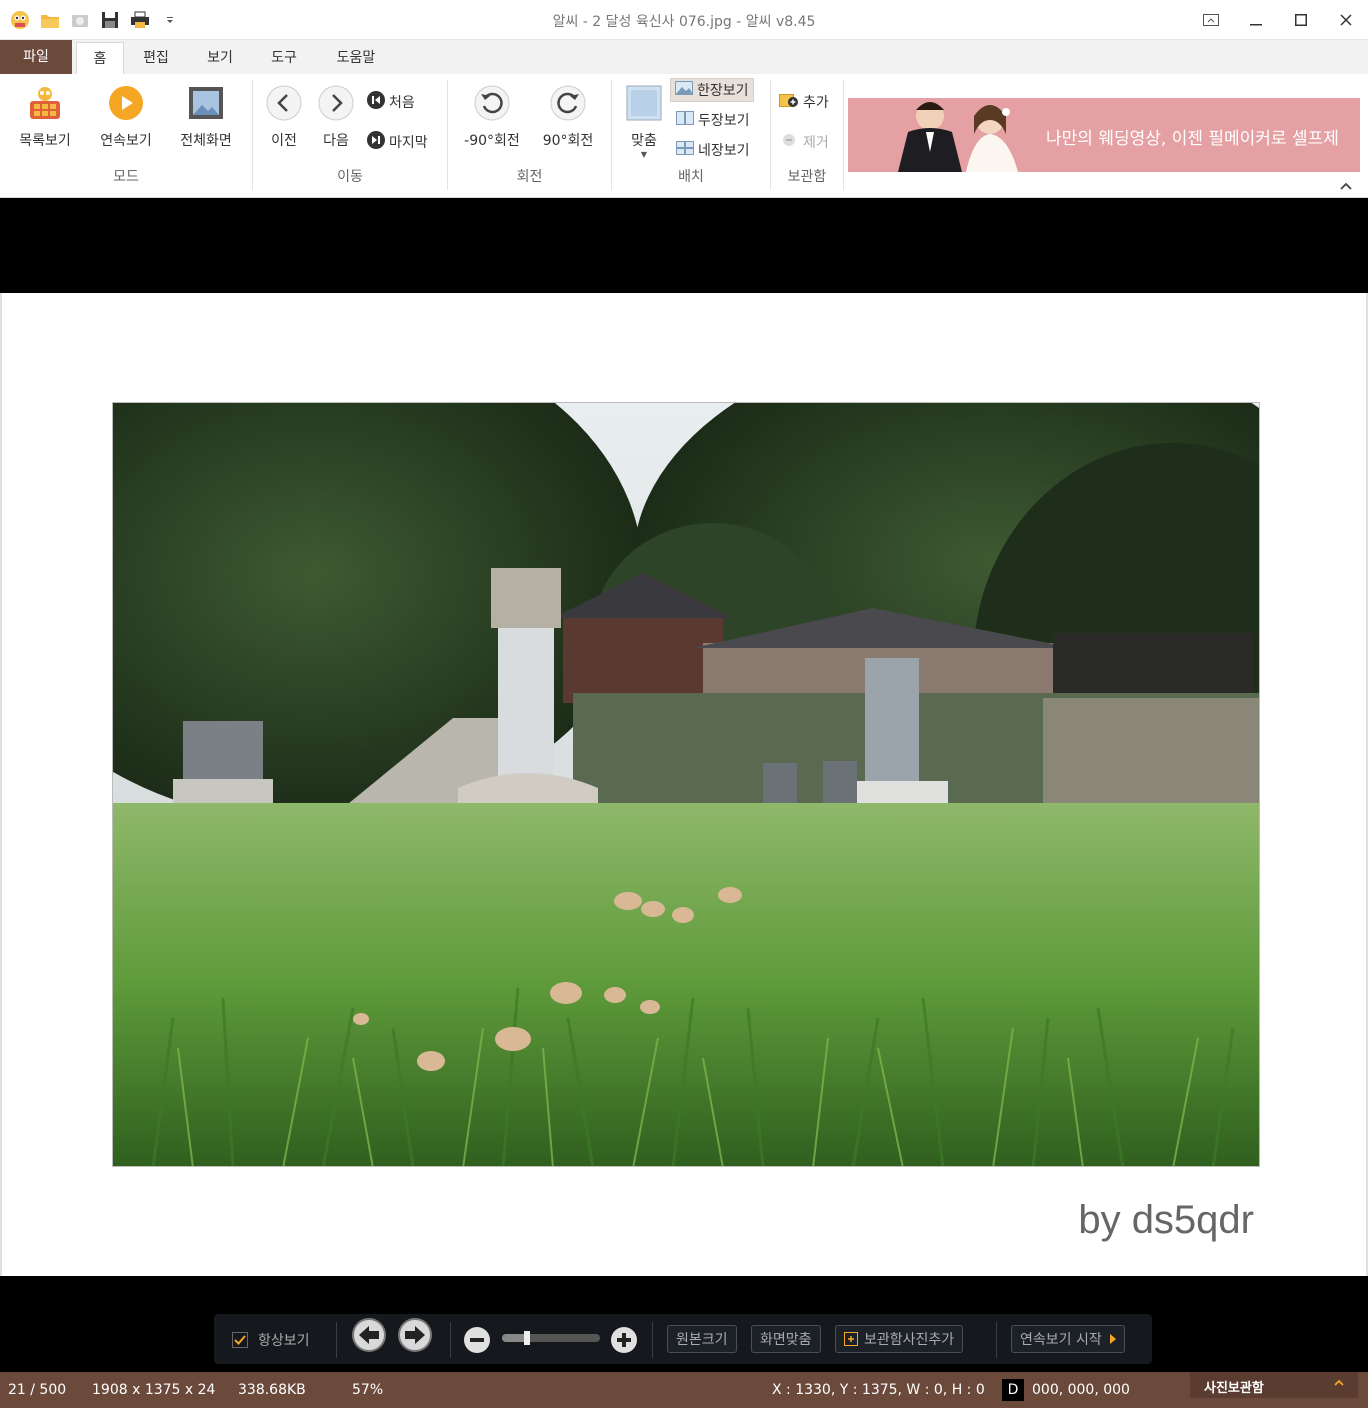  Describe the element at coordinates (1210, 20) in the screenshot. I see `ribbon-display-icon` at that location.